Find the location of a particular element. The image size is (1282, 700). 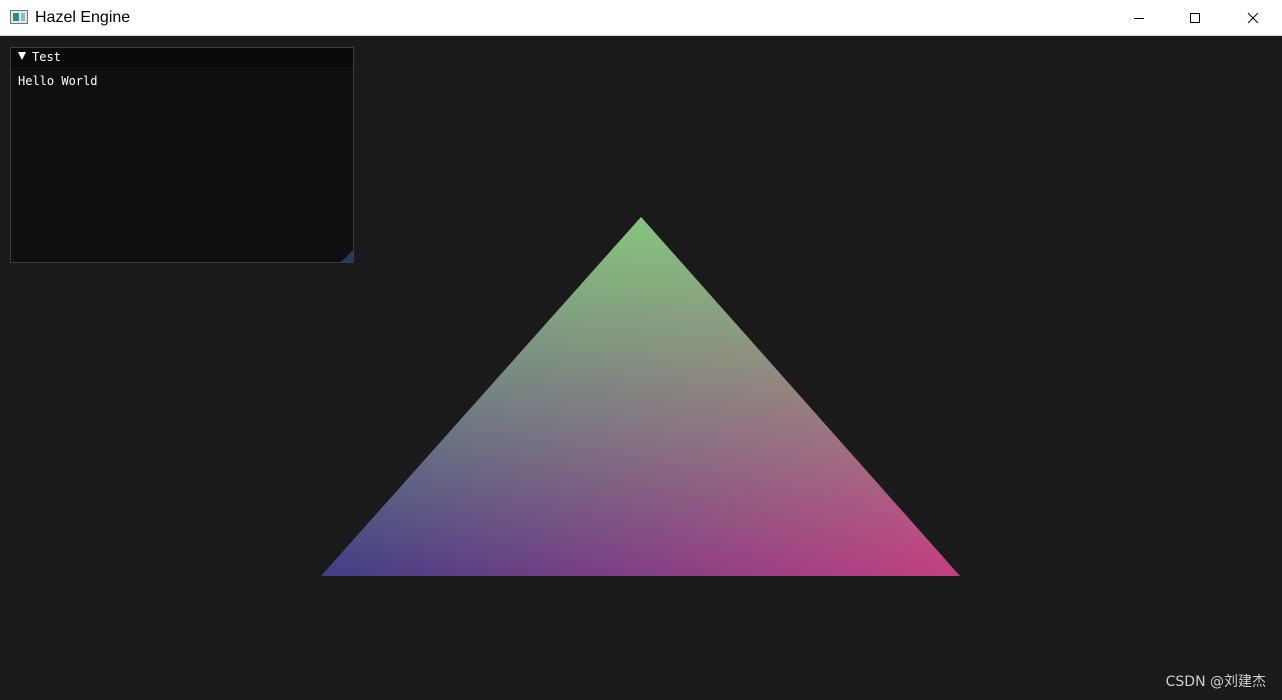

app-window-icon is located at coordinates (19, 17).